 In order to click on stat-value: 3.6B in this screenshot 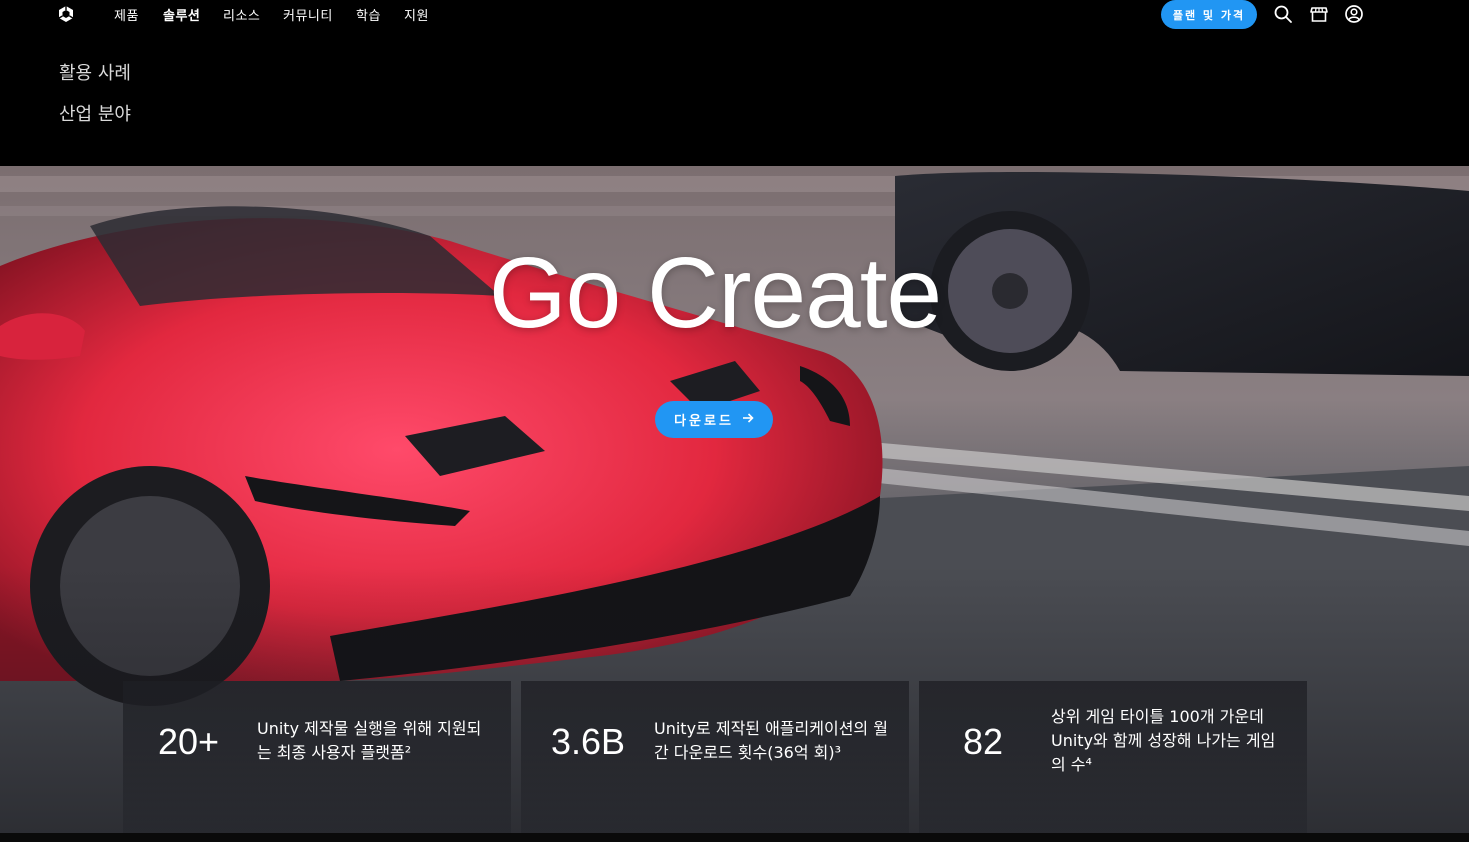, I will do `click(588, 741)`.